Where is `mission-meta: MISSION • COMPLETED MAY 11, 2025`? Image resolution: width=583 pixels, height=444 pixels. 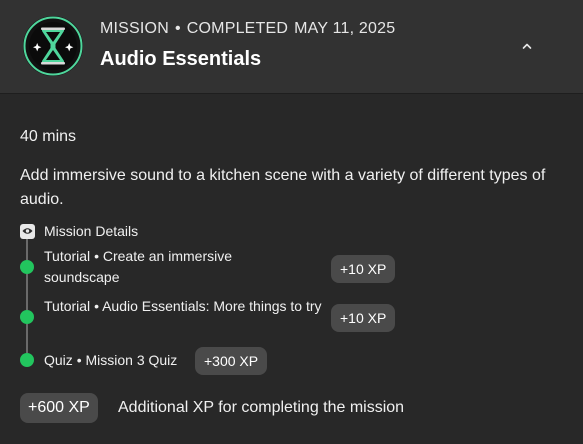
mission-meta: MISSION • COMPLETED MAY 11, 2025 is located at coordinates (247, 29).